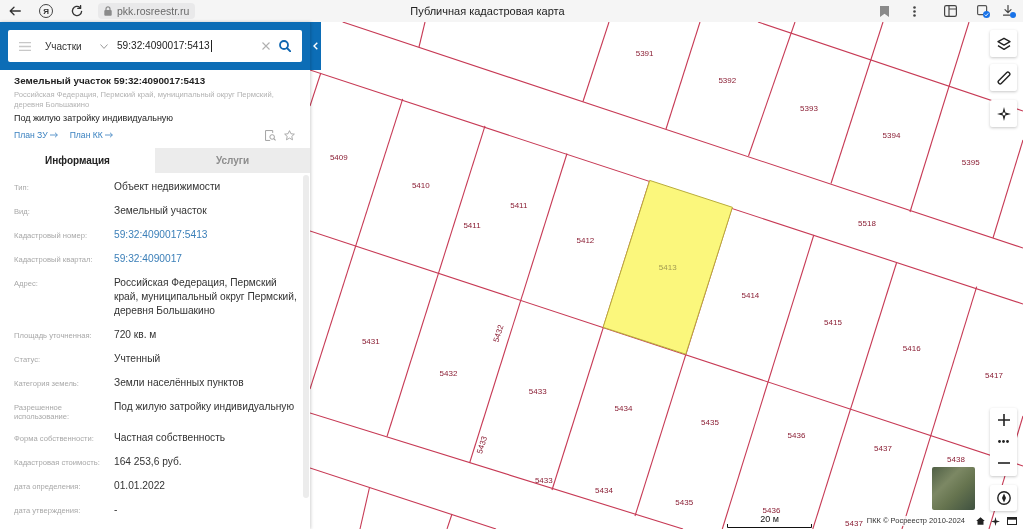 The image size is (1023, 529). I want to click on chevron-icon, so click(315, 46).